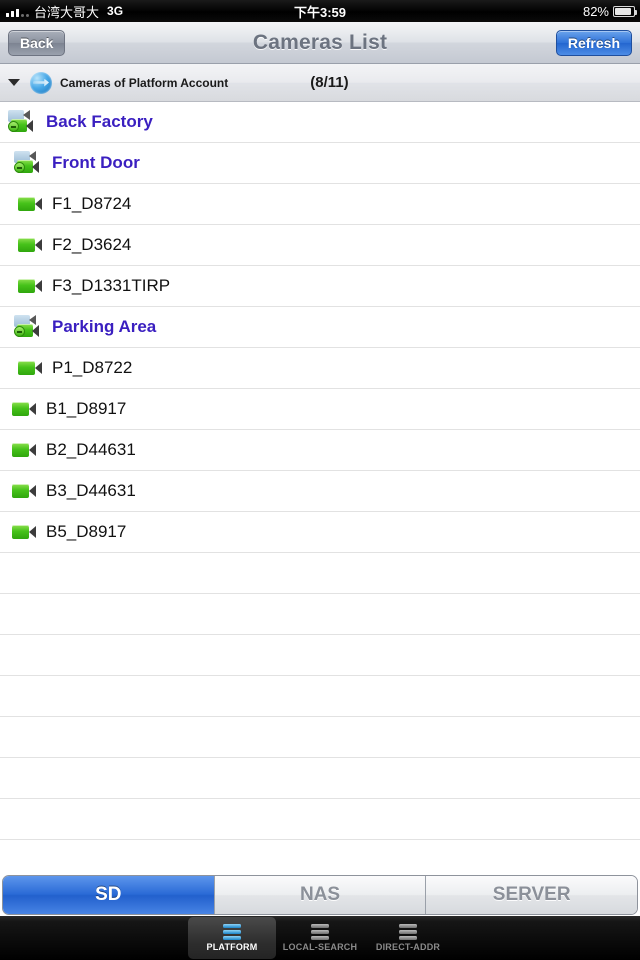  What do you see at coordinates (320, 204) in the screenshot?
I see `camera-row: F1_D8724` at bounding box center [320, 204].